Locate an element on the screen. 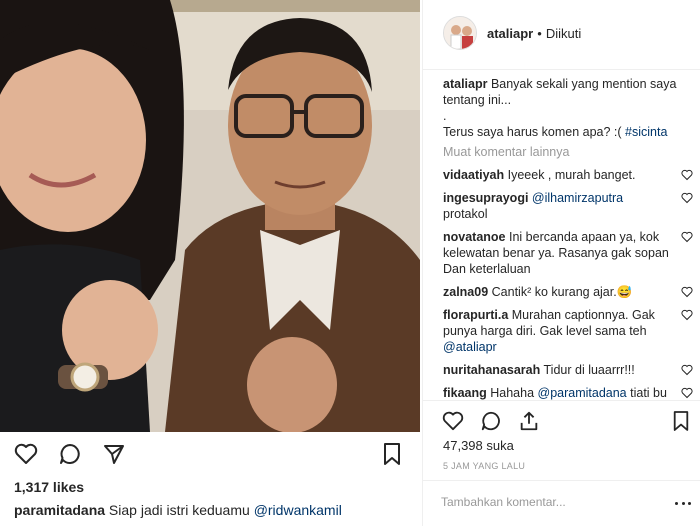  caption-hashtag: #sicinta is located at coordinates (646, 132).